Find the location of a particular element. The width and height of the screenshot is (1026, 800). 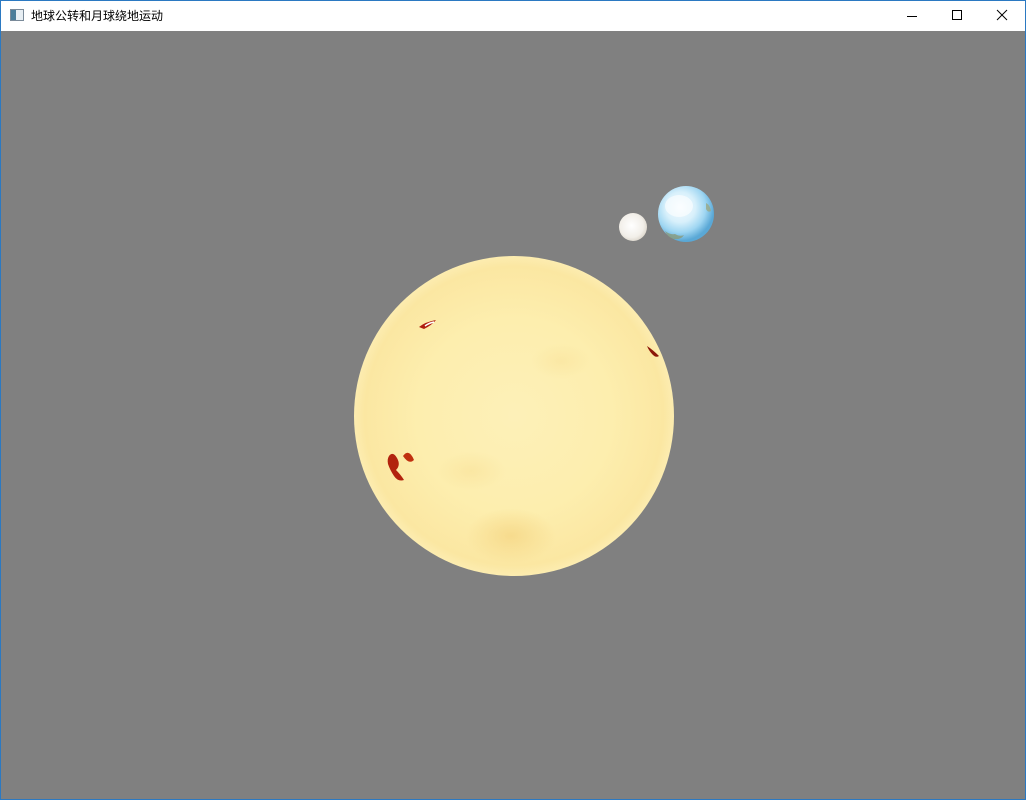

minimize-button is located at coordinates (912, 16).